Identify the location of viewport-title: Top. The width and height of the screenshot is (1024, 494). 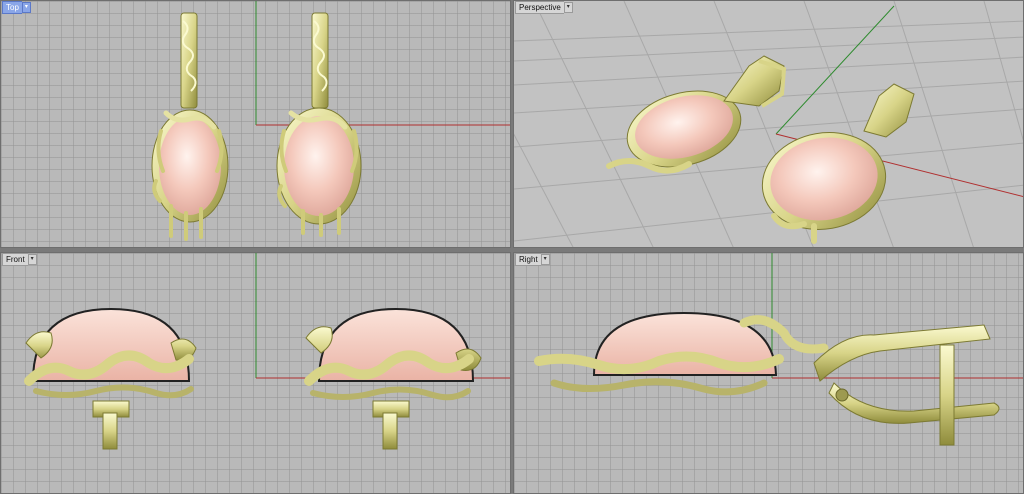
(12, 7).